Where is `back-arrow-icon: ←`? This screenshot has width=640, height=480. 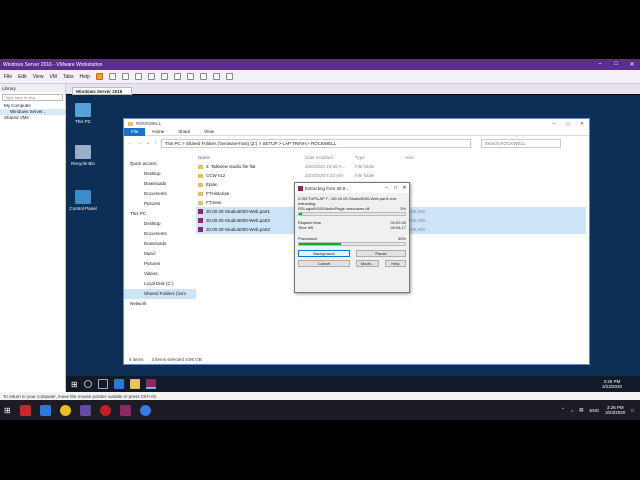 back-arrow-icon: ← is located at coordinates (130, 143).